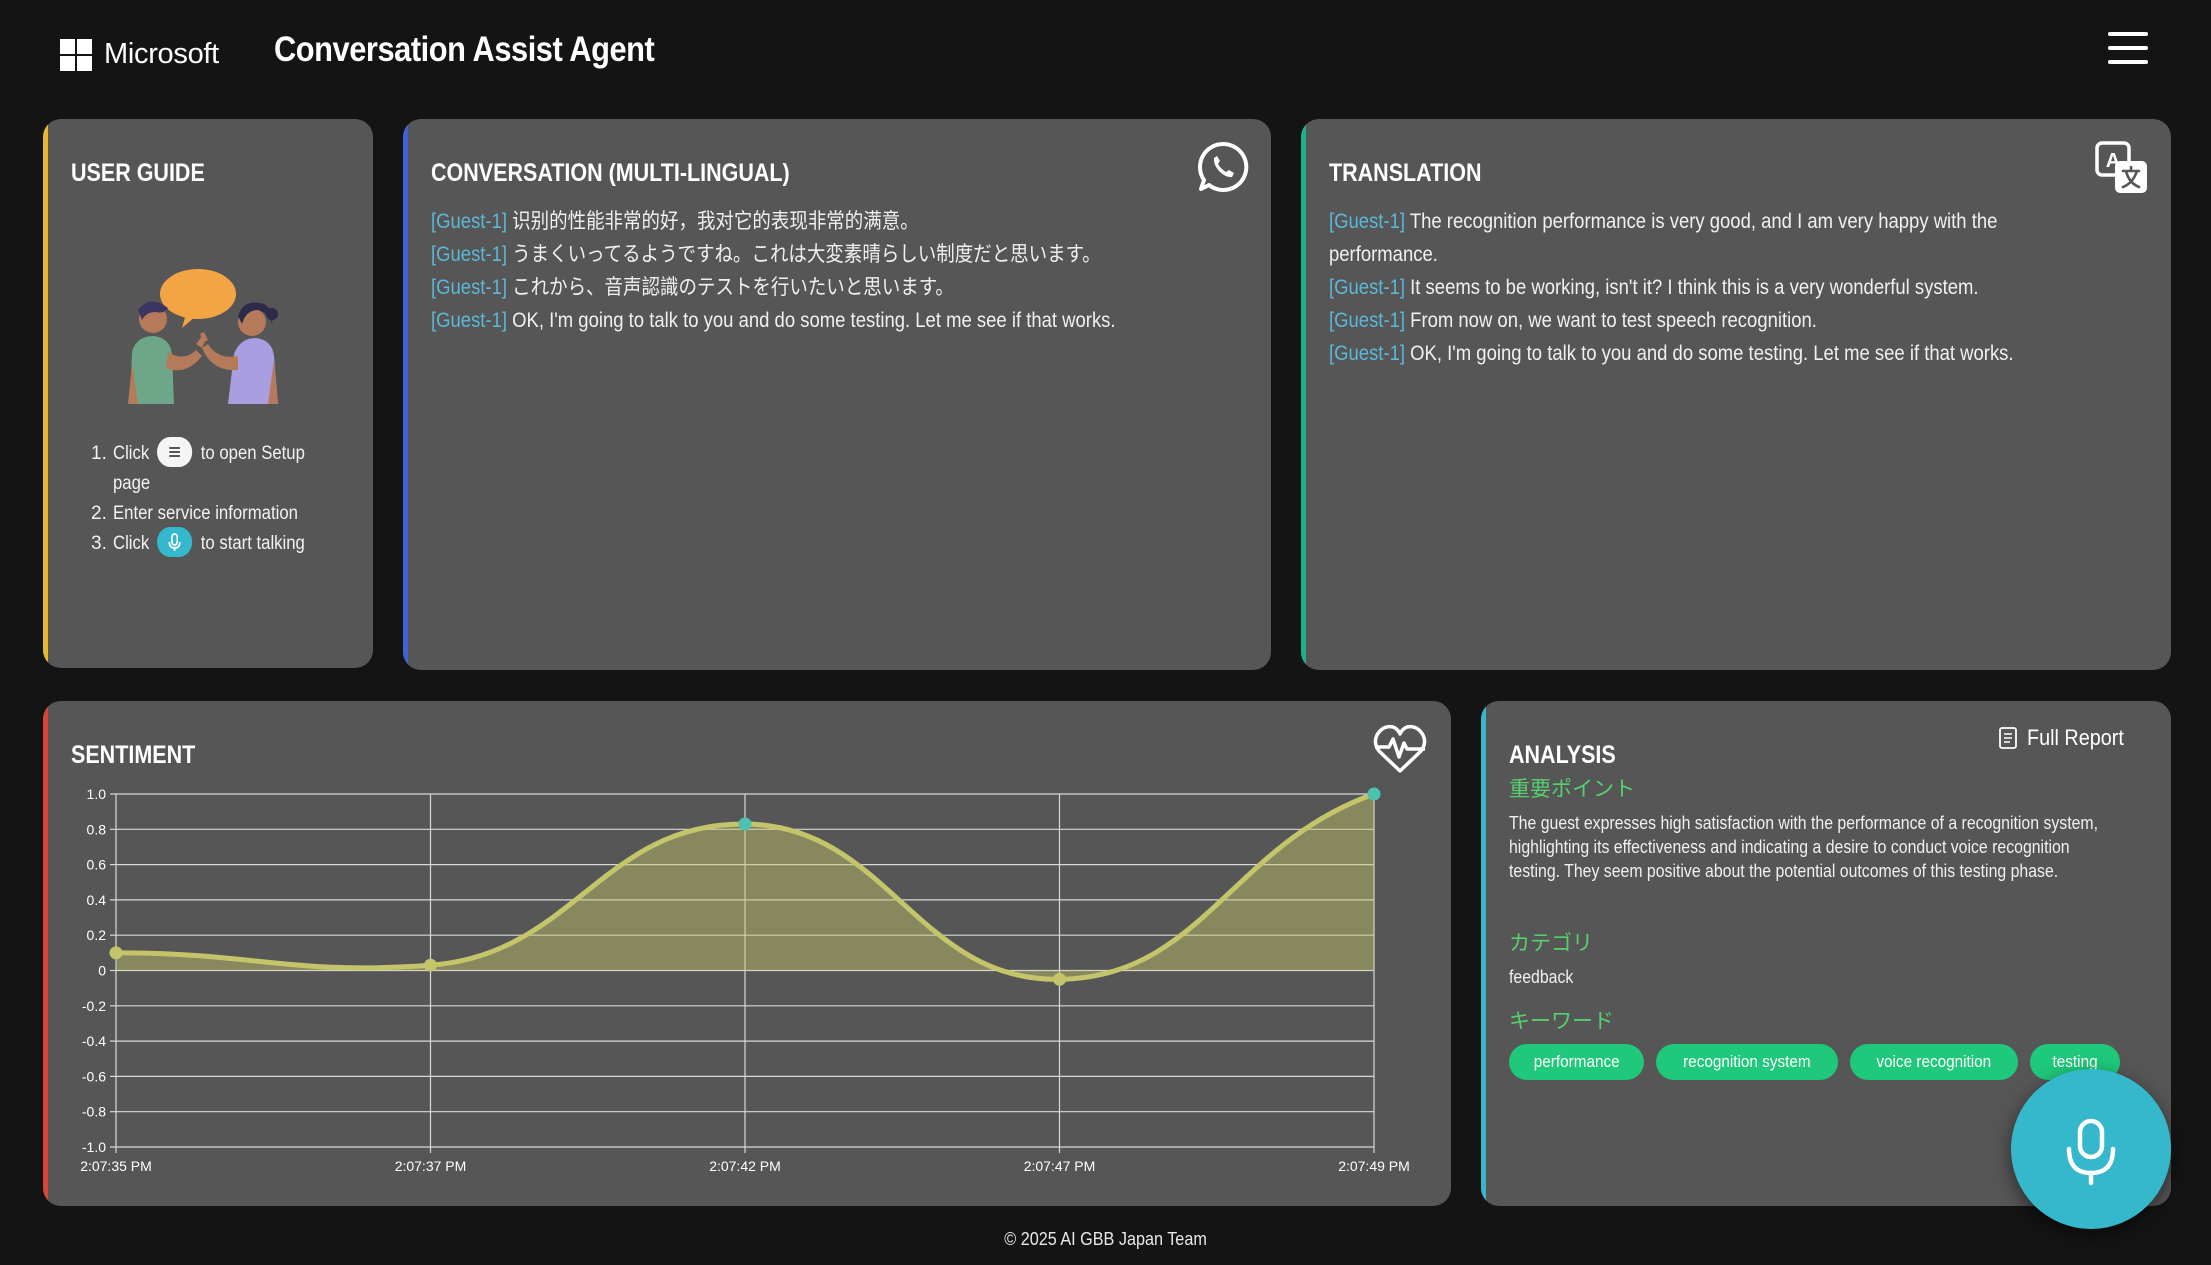 The width and height of the screenshot is (2211, 1265). What do you see at coordinates (97, 865) in the screenshot?
I see `y-tick-label: 0.6` at bounding box center [97, 865].